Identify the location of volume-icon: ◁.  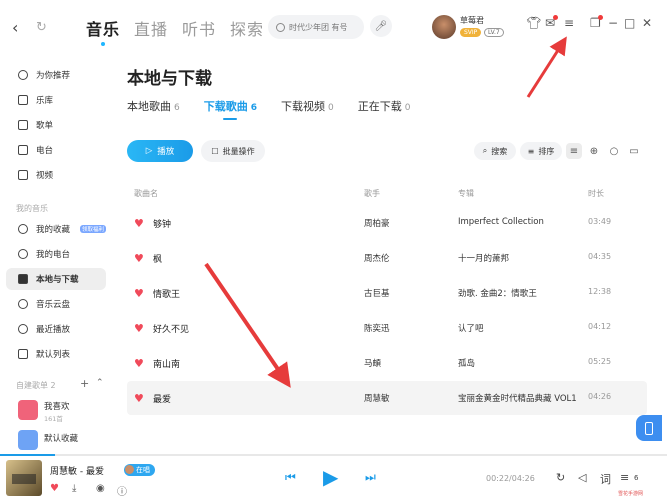
(582, 477).